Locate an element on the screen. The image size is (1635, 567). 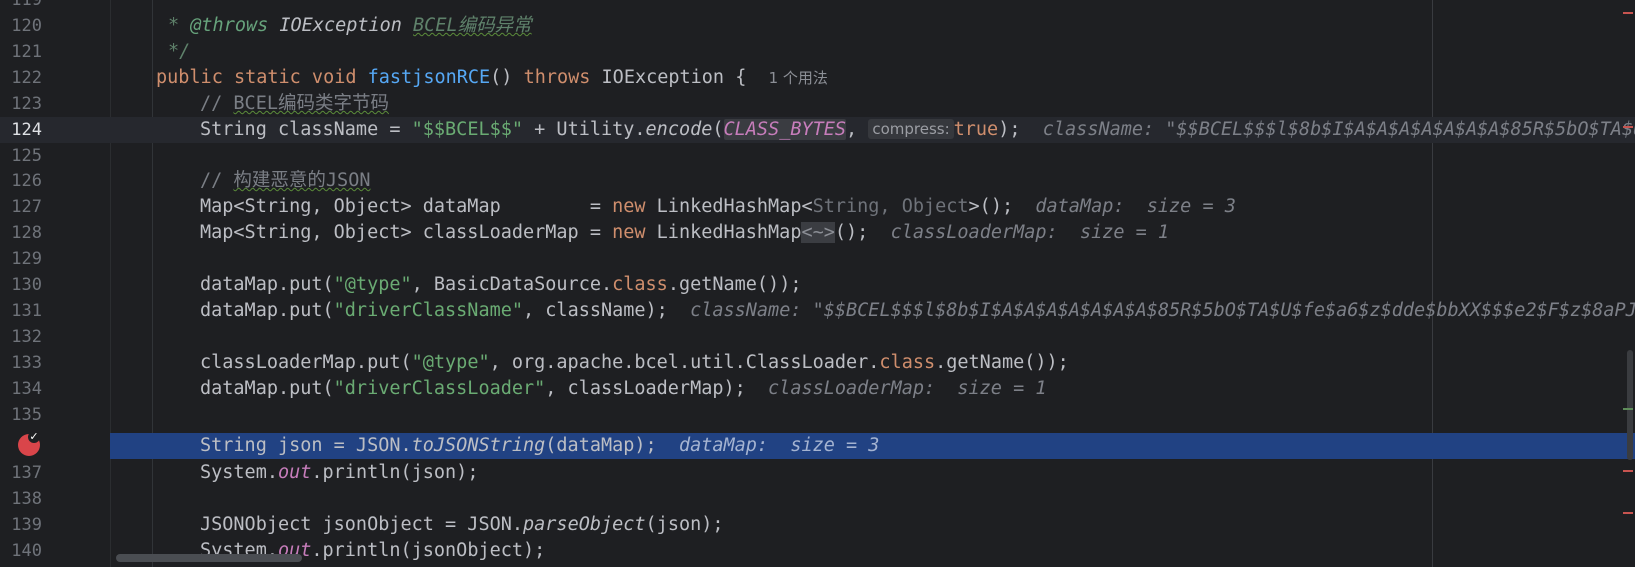
doc-comment-end: */ is located at coordinates (179, 51).